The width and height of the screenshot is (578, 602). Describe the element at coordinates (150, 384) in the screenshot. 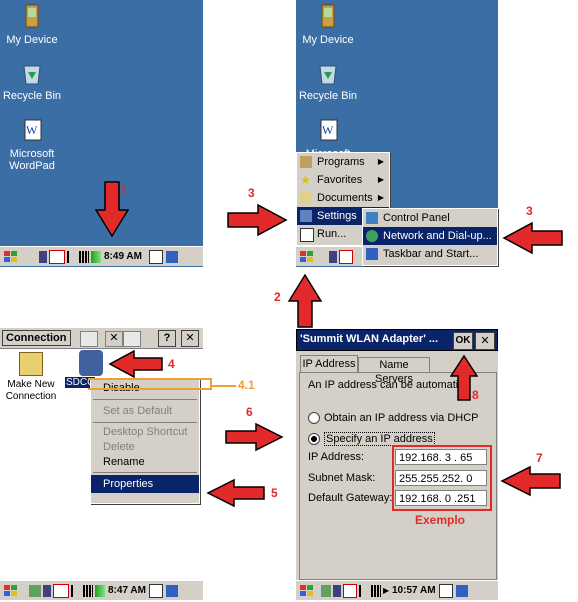

I see `disable-highlight-line` at that location.